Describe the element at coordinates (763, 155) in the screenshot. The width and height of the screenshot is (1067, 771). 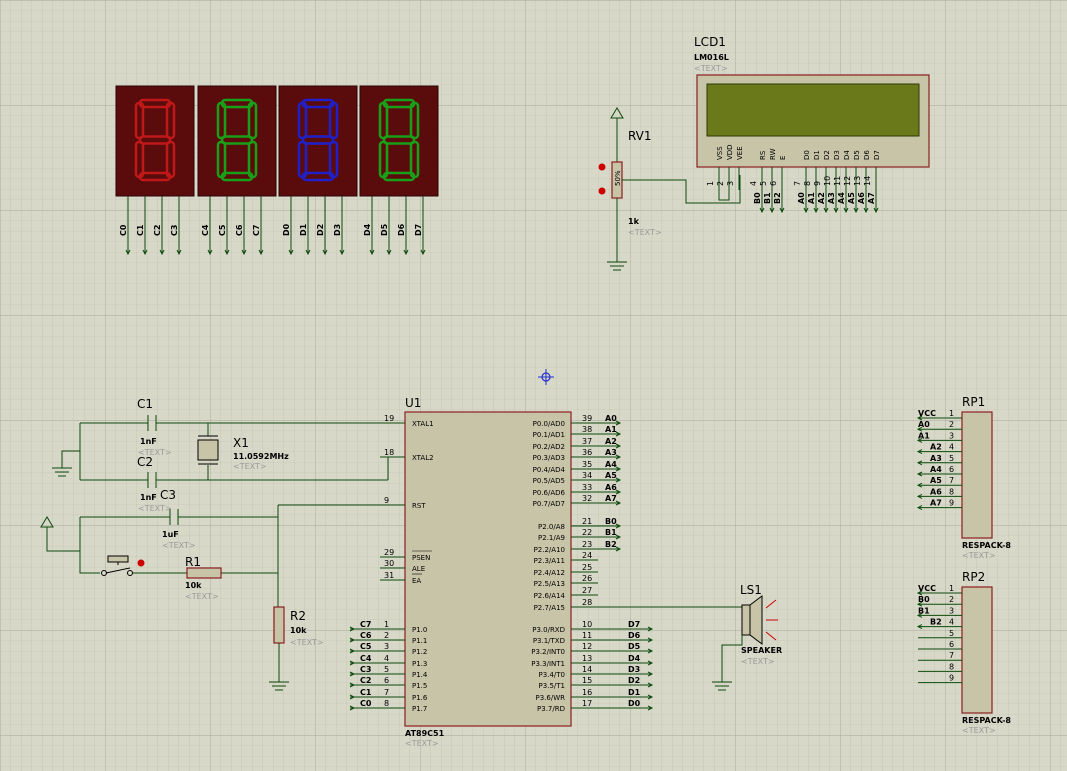
I see `lcd-pin-label: RS` at that location.